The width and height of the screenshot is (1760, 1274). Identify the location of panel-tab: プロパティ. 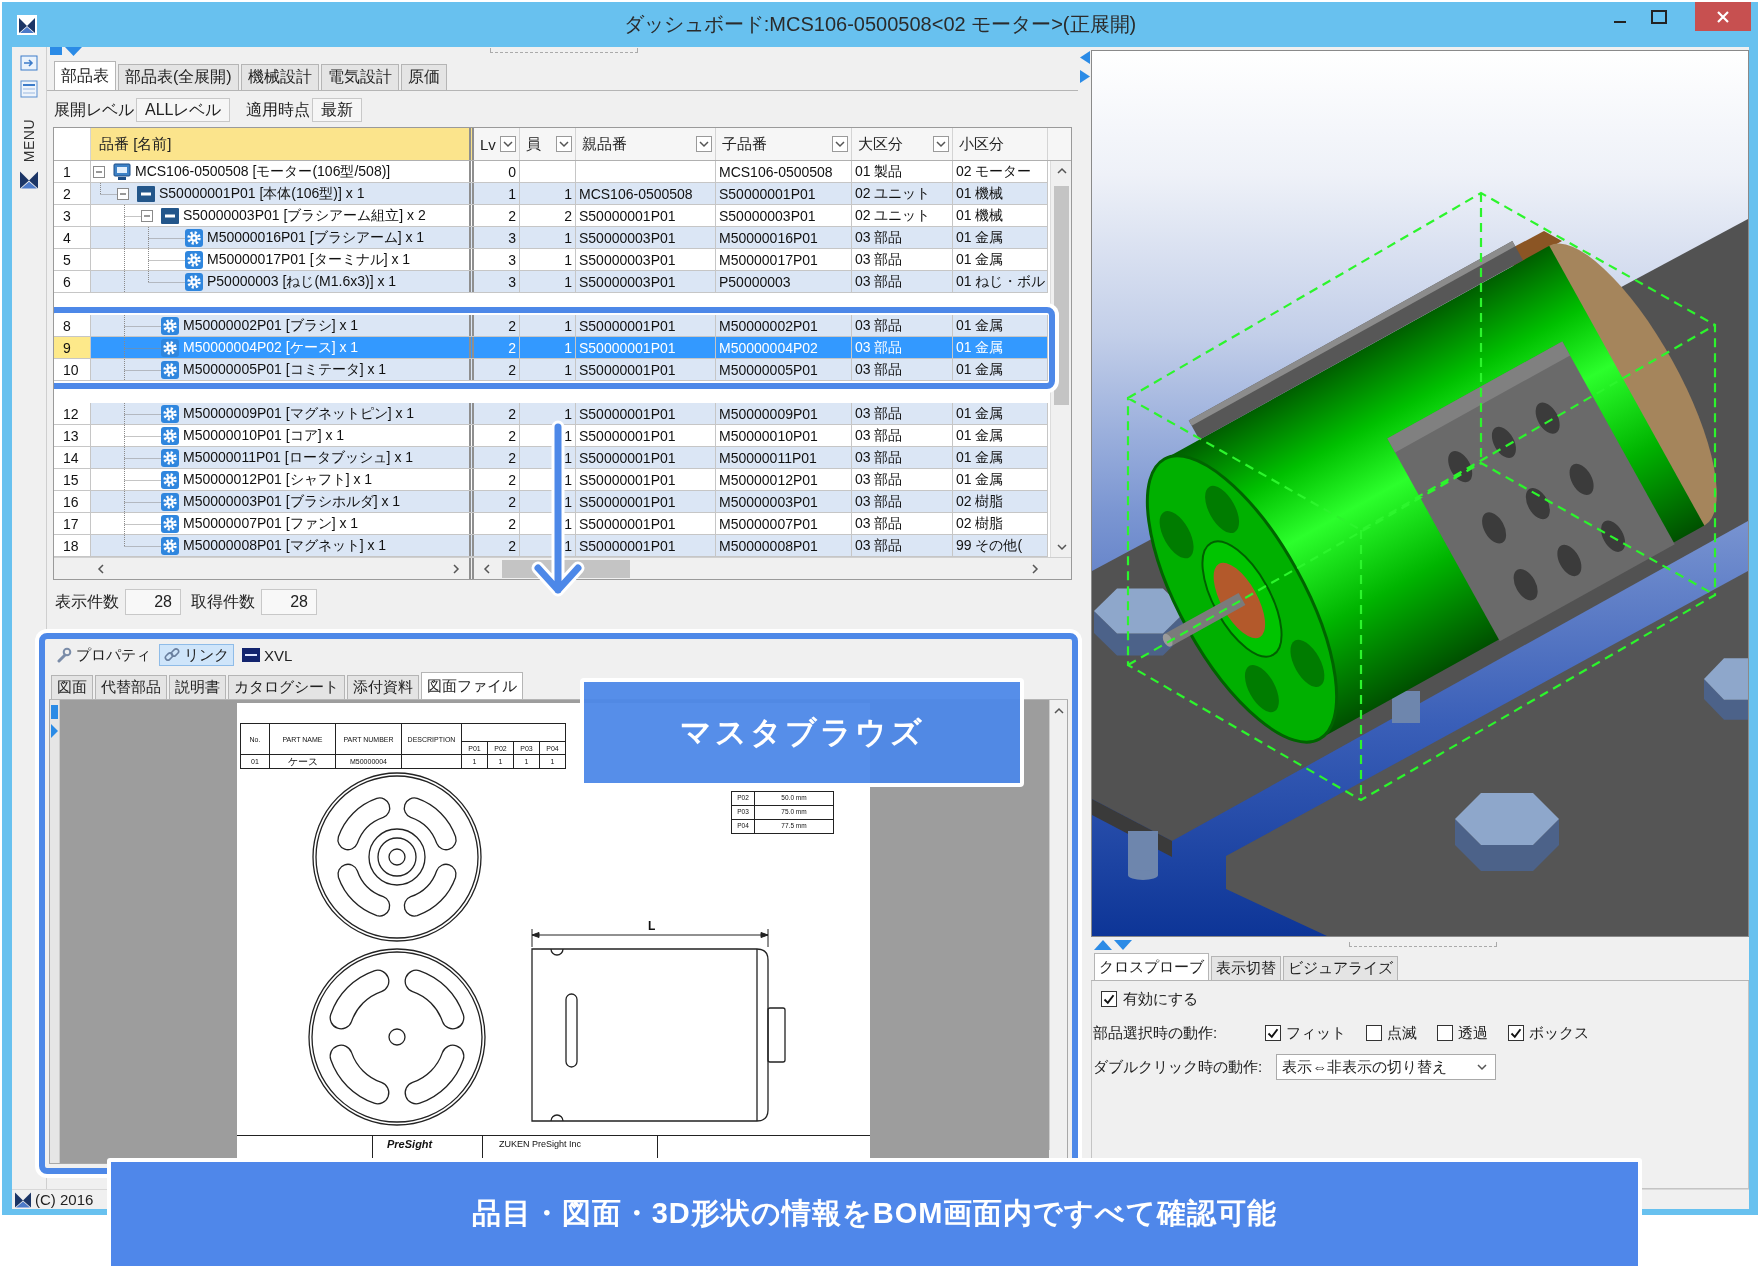
(103, 655).